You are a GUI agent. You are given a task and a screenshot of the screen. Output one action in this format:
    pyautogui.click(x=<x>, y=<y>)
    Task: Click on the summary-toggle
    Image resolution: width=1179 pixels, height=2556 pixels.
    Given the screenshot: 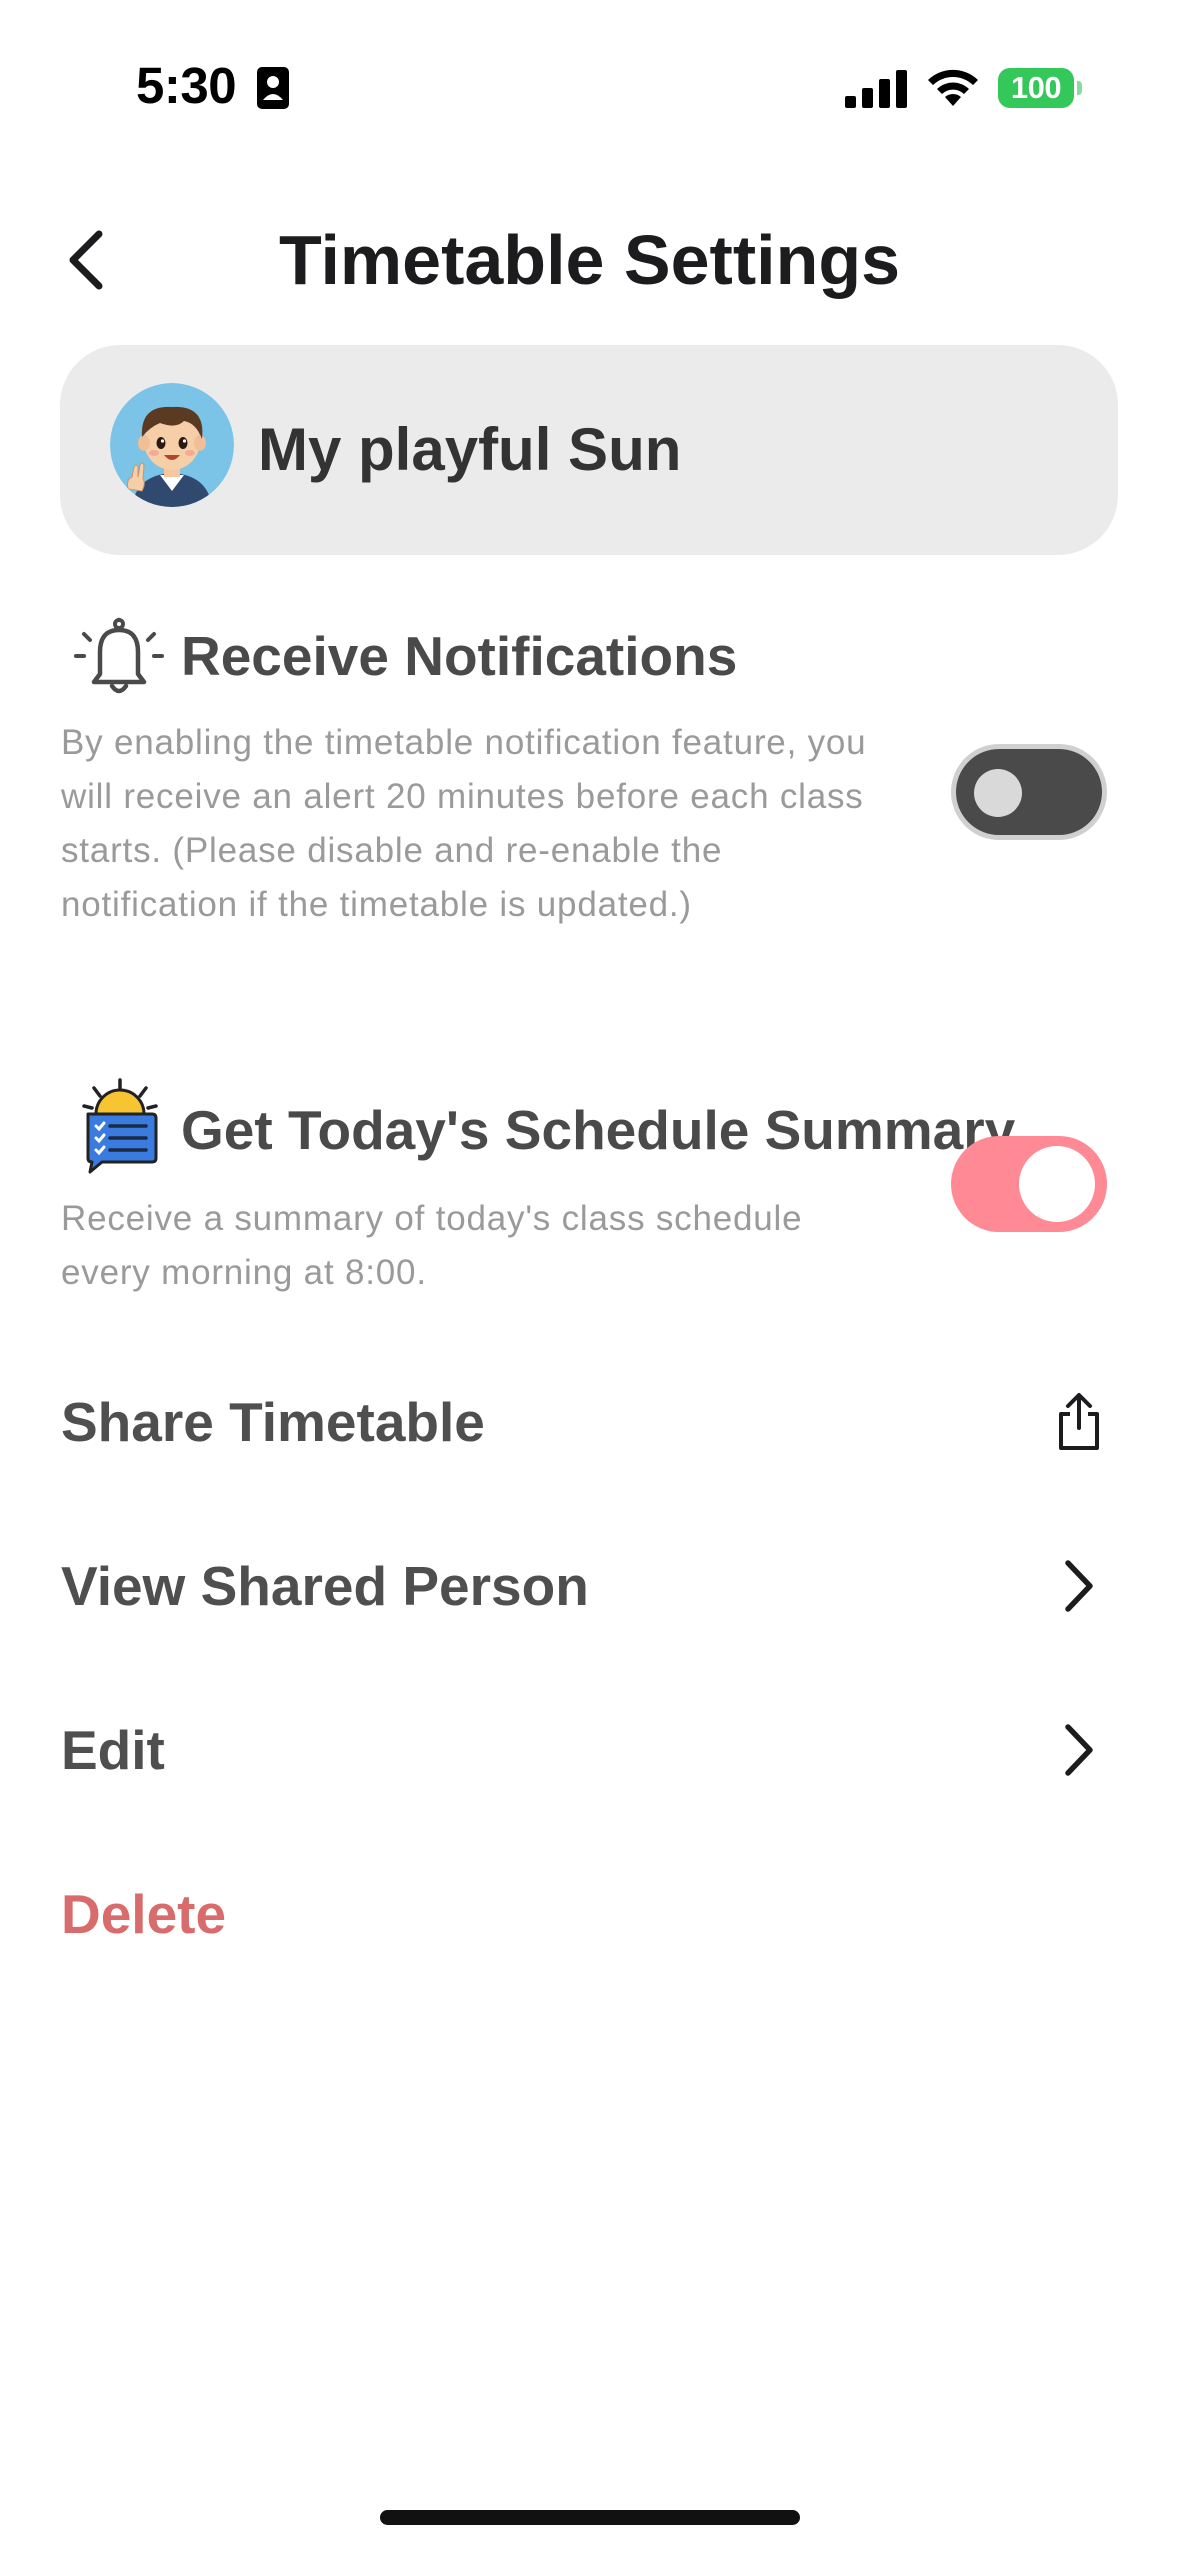 What is the action you would take?
    pyautogui.click(x=1029, y=1184)
    